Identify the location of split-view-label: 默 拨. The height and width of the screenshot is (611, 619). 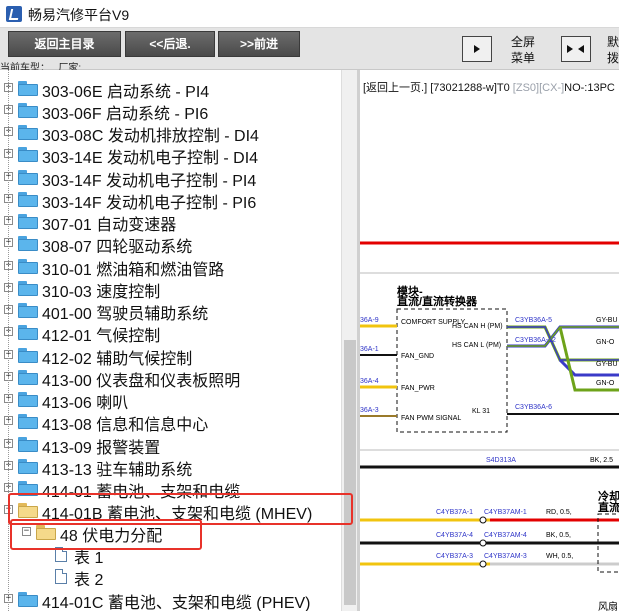
(612, 50).